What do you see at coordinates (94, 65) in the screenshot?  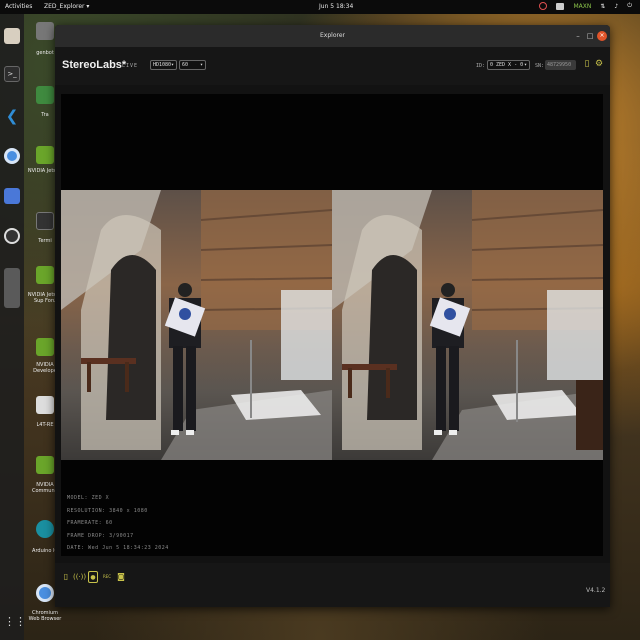 I see `stereolabs-logo: StereoLabs*` at bounding box center [94, 65].